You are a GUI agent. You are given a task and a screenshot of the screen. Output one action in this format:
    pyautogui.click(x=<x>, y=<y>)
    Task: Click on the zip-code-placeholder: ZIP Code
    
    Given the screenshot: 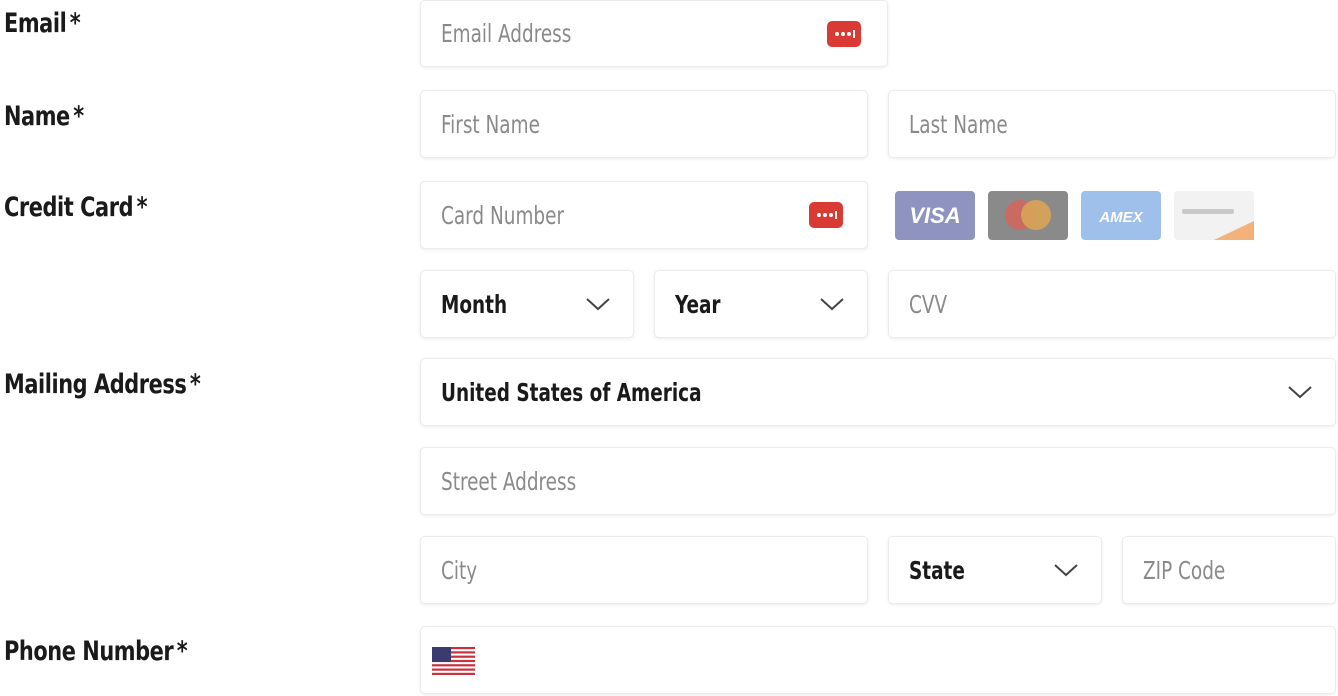 What is the action you would take?
    pyautogui.click(x=1184, y=570)
    